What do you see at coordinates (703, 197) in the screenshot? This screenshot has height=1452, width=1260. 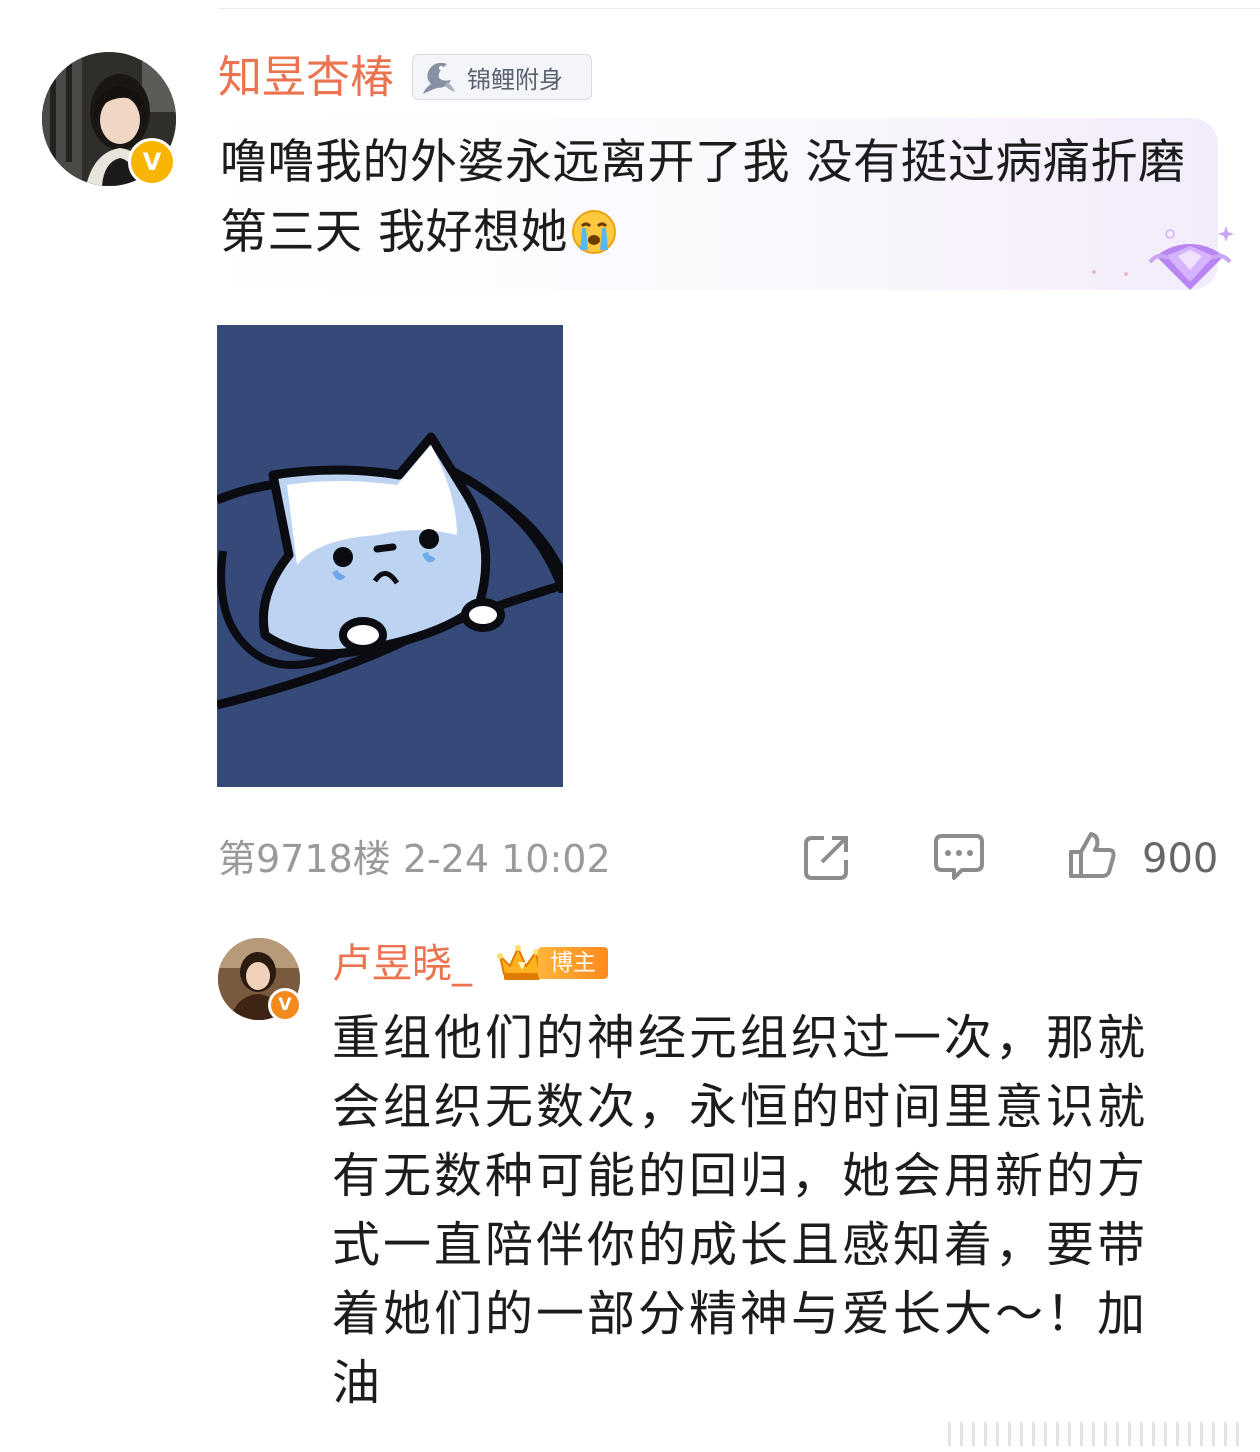 I see `comment-body: 噜噜我的外婆永远离开了我 没有挺过病痛折磨 第三天 我好想她` at bounding box center [703, 197].